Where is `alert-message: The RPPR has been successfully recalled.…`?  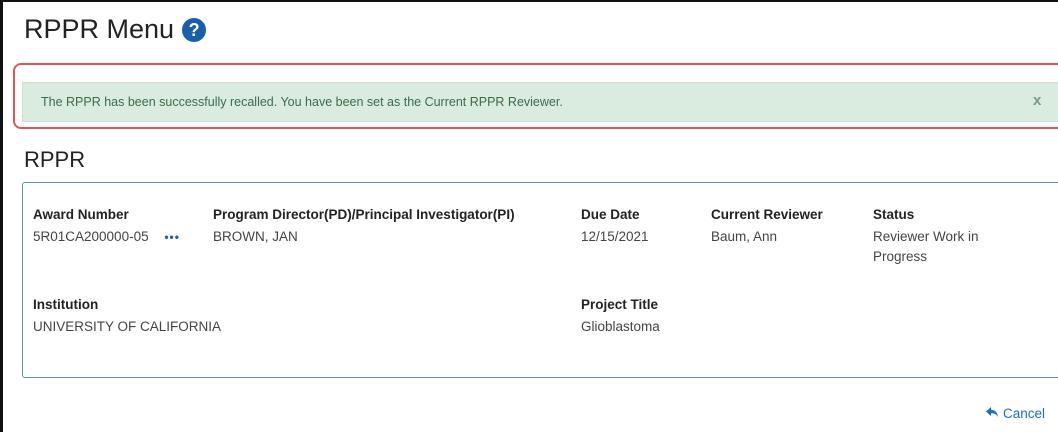
alert-message: The RPPR has been successfully recalled.… is located at coordinates (302, 102).